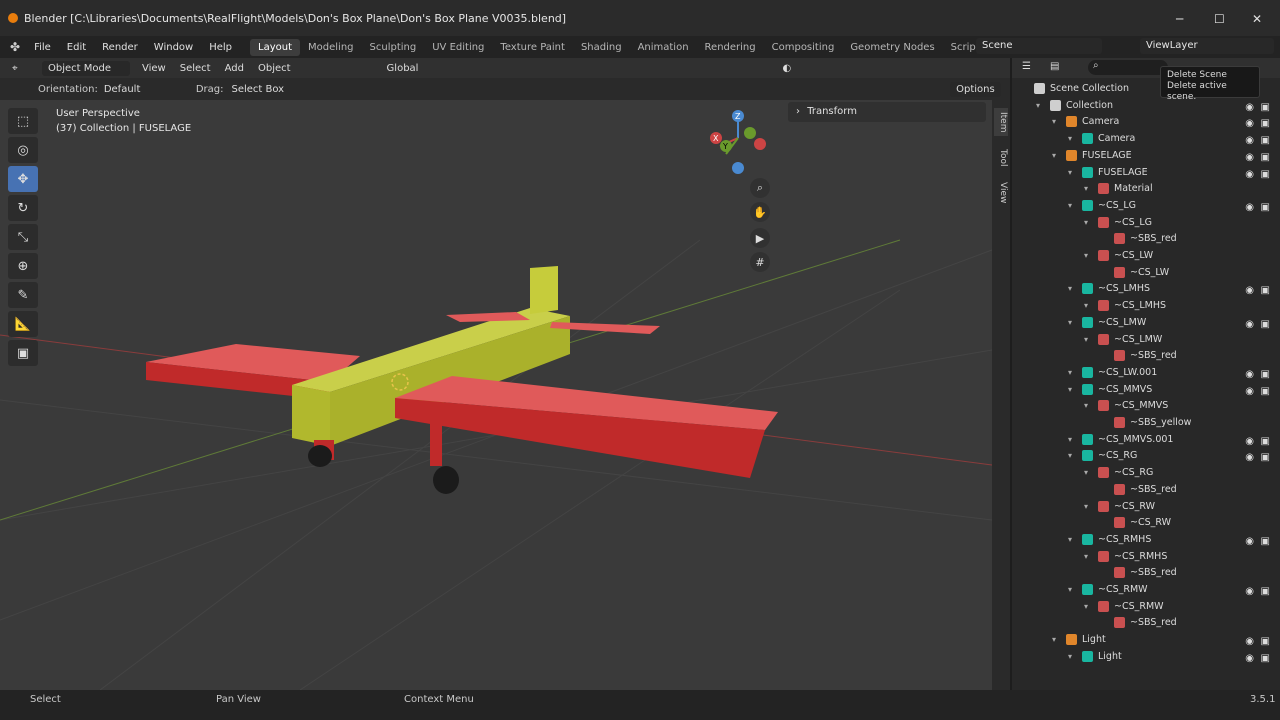 This screenshot has width=1280, height=720. What do you see at coordinates (220, 47) in the screenshot?
I see `menu-help: Help` at bounding box center [220, 47].